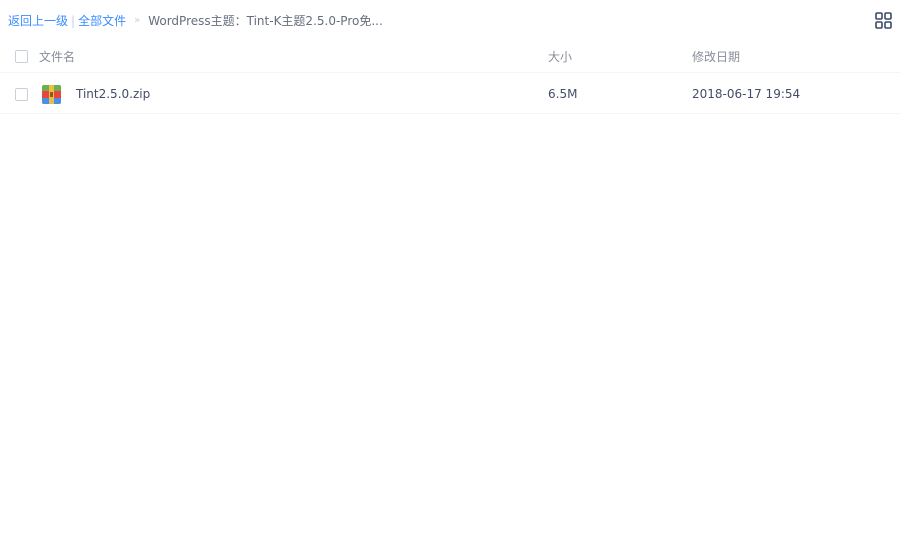 Image resolution: width=900 pixels, height=536 pixels. What do you see at coordinates (21, 94) in the screenshot?
I see `row-checkbox` at bounding box center [21, 94].